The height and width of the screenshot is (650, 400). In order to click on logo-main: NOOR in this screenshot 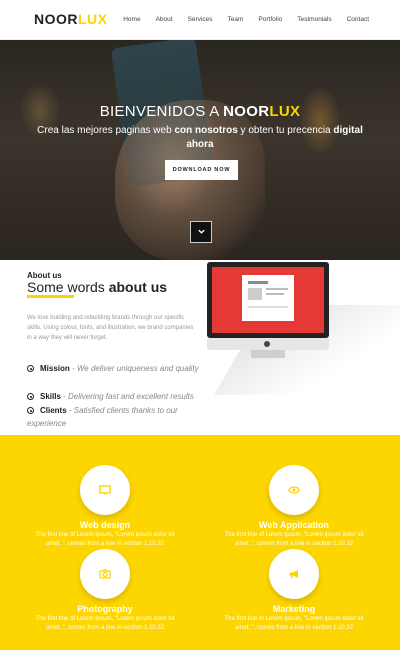, I will do `click(56, 19)`.